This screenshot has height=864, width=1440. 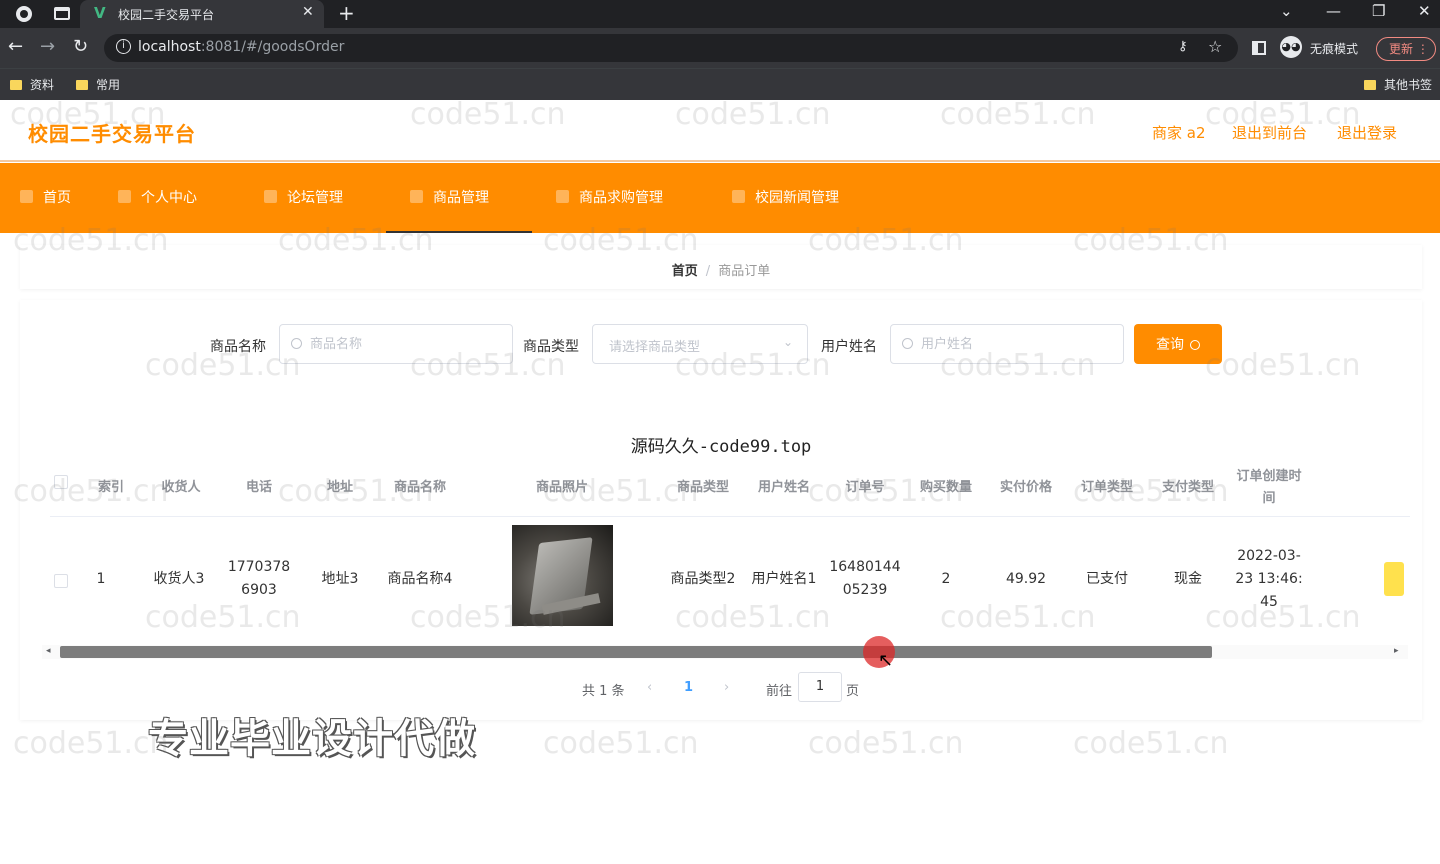 I want to click on news-icon, so click(x=738, y=196).